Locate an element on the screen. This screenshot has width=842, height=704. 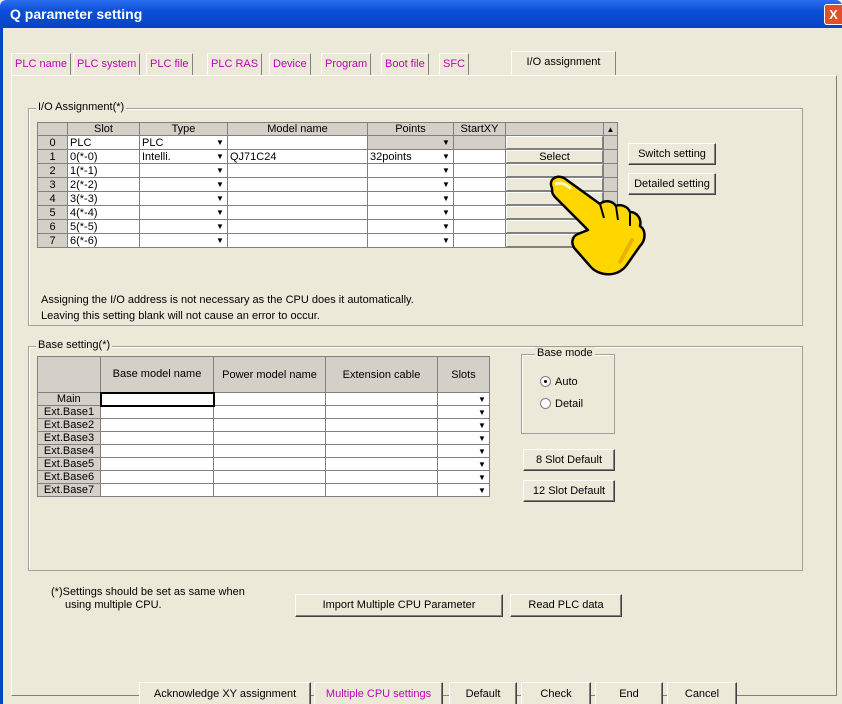
radio-checked-icon is located at coordinates (545, 381).